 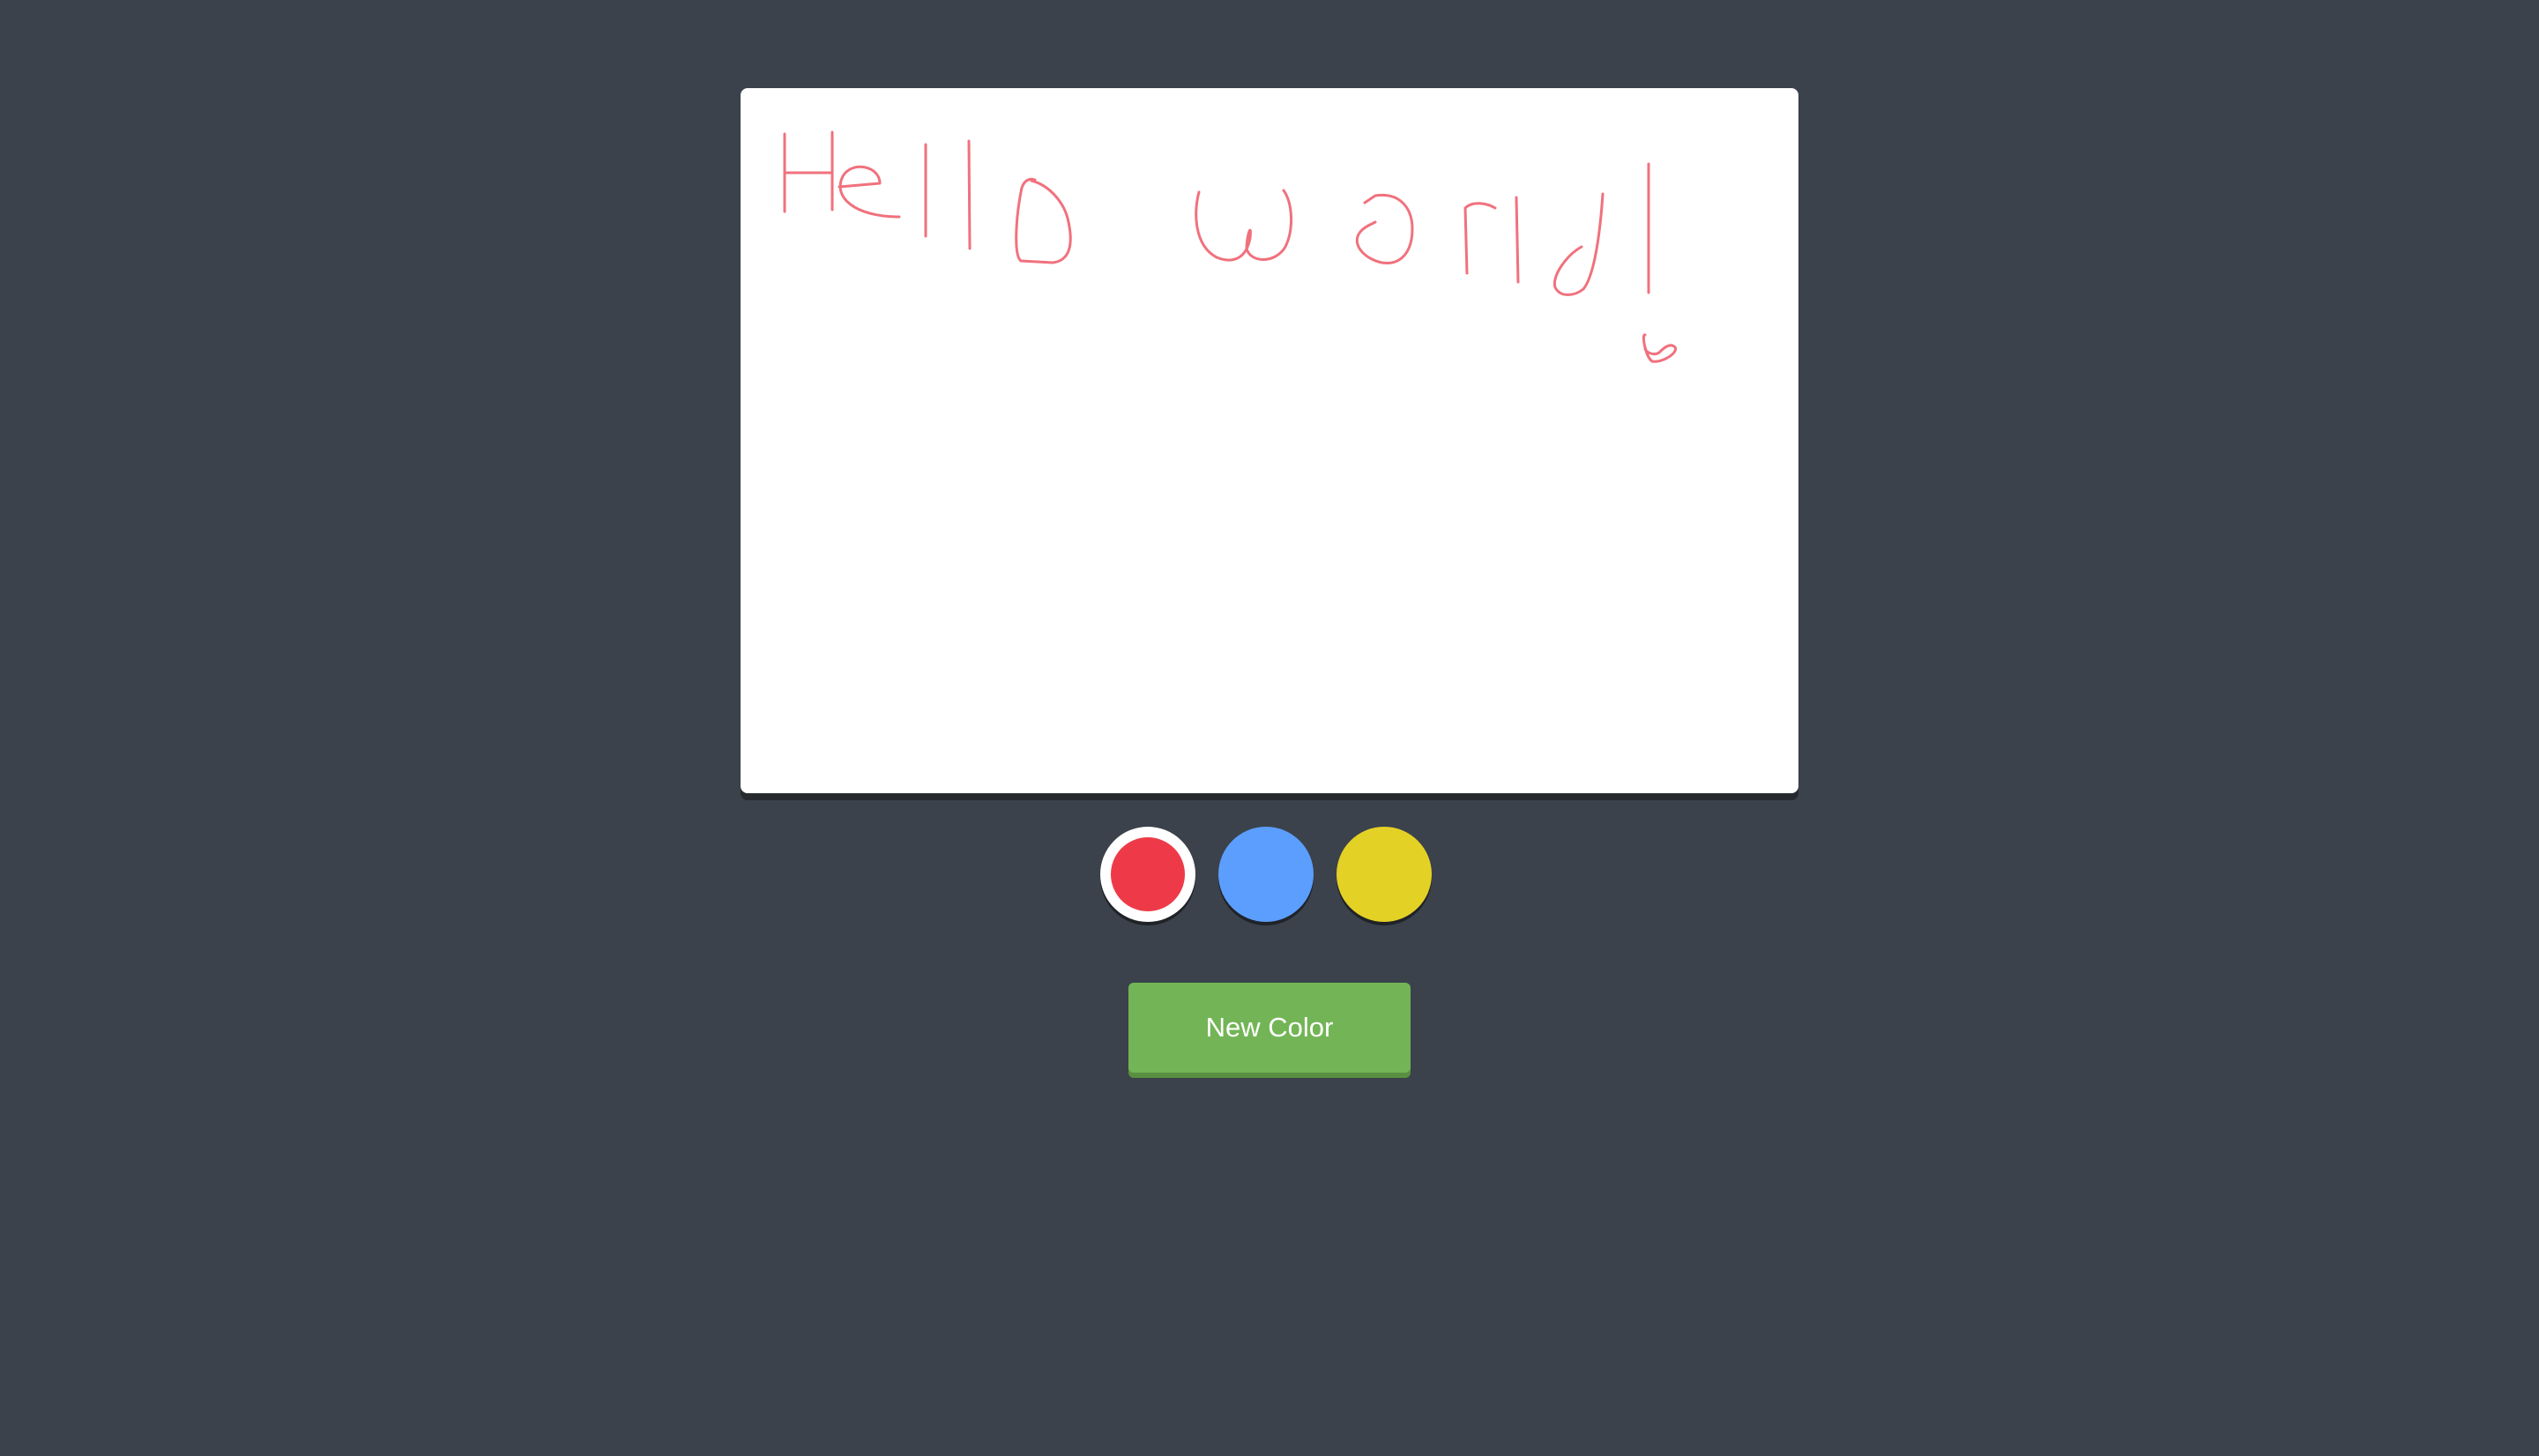 What do you see at coordinates (1269, 1028) in the screenshot?
I see `new-color-button: New Color` at bounding box center [1269, 1028].